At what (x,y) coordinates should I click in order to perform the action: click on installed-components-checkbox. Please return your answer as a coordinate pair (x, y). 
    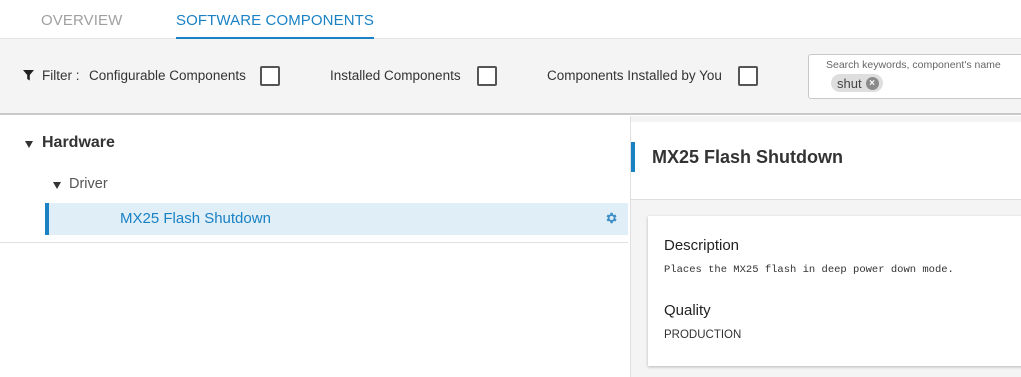
    Looking at the image, I should click on (487, 76).